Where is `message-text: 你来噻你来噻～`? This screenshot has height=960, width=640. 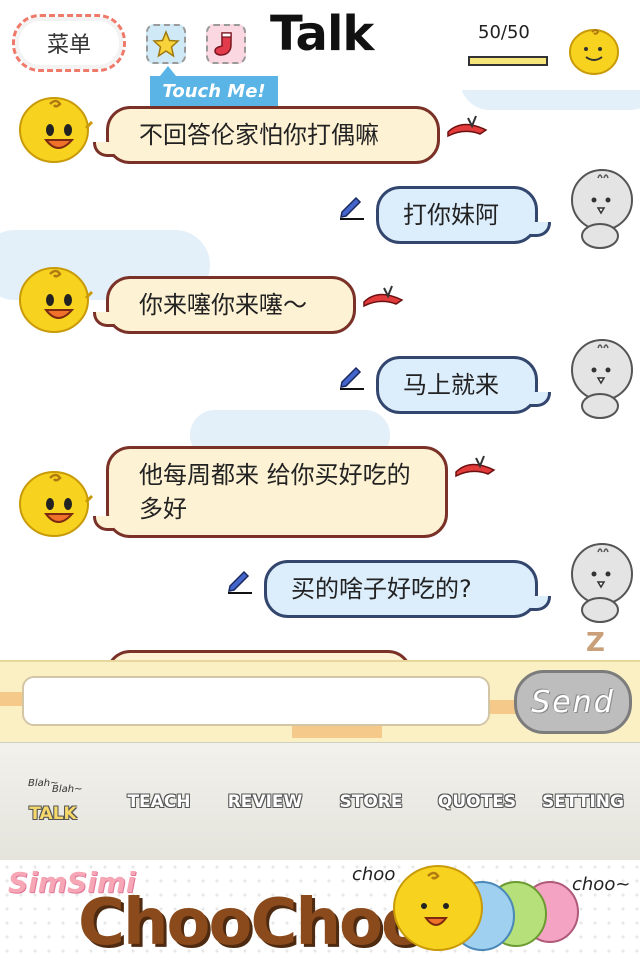 message-text: 你来噻你来噻～ is located at coordinates (223, 305).